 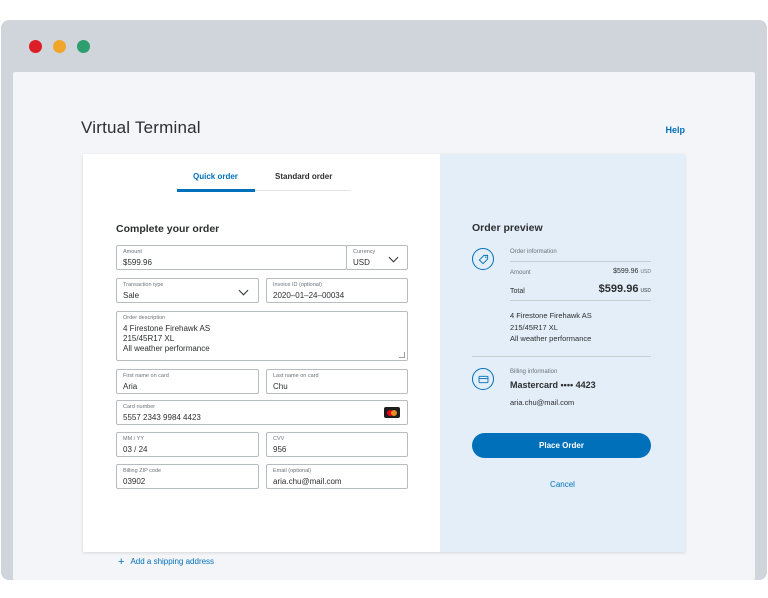 I want to click on amount-label: Amount, so click(x=132, y=252).